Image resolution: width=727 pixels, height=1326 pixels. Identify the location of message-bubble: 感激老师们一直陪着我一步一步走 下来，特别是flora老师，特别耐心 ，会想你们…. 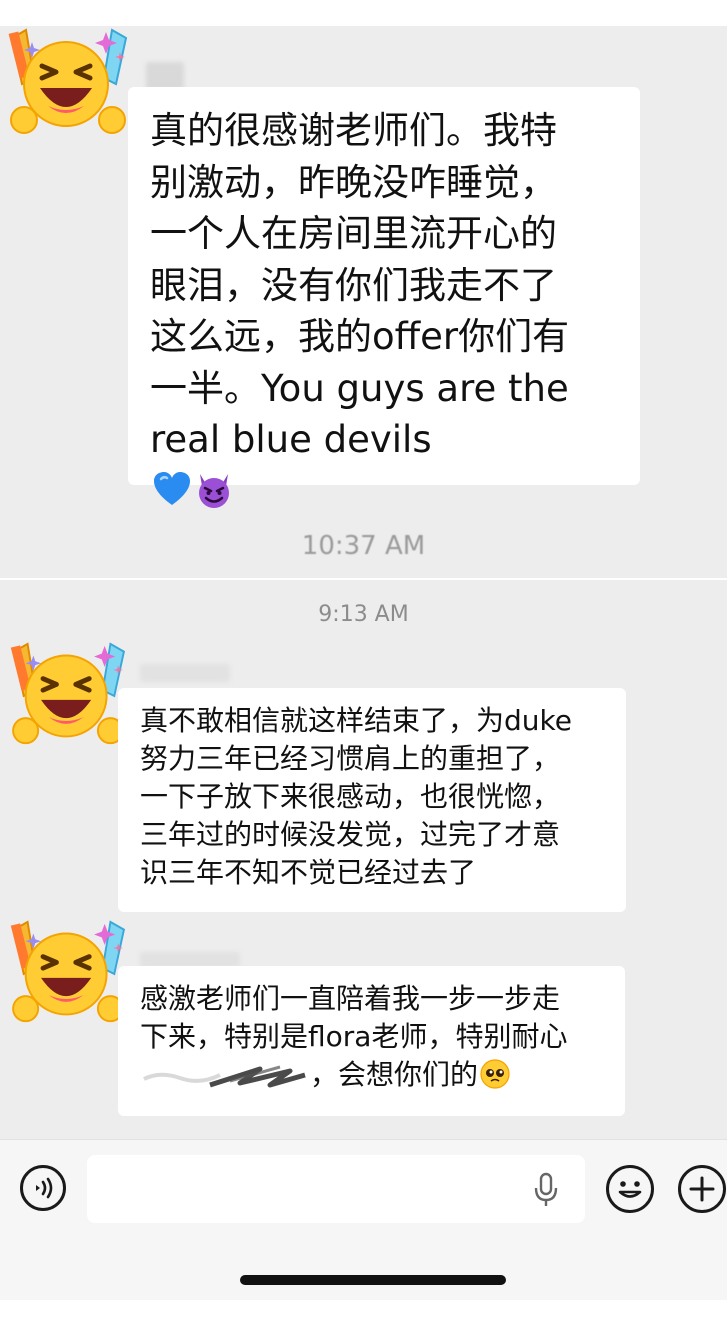
(371, 1041).